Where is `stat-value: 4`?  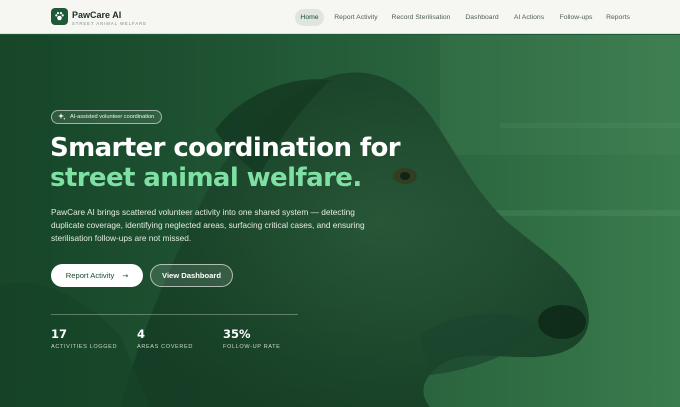 stat-value: 4 is located at coordinates (141, 334).